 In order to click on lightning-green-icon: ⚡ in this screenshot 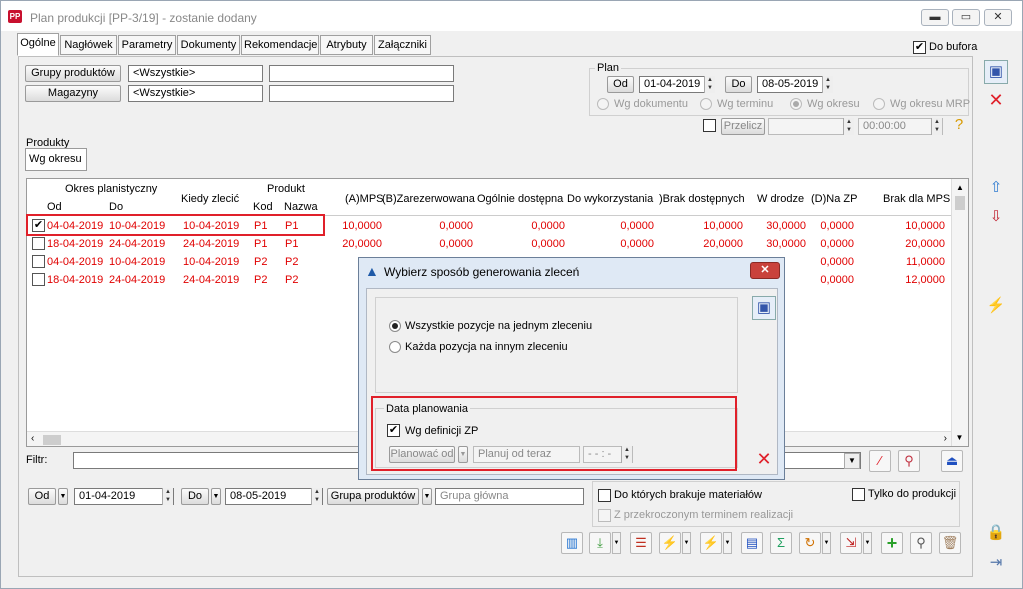, I will do `click(711, 543)`.